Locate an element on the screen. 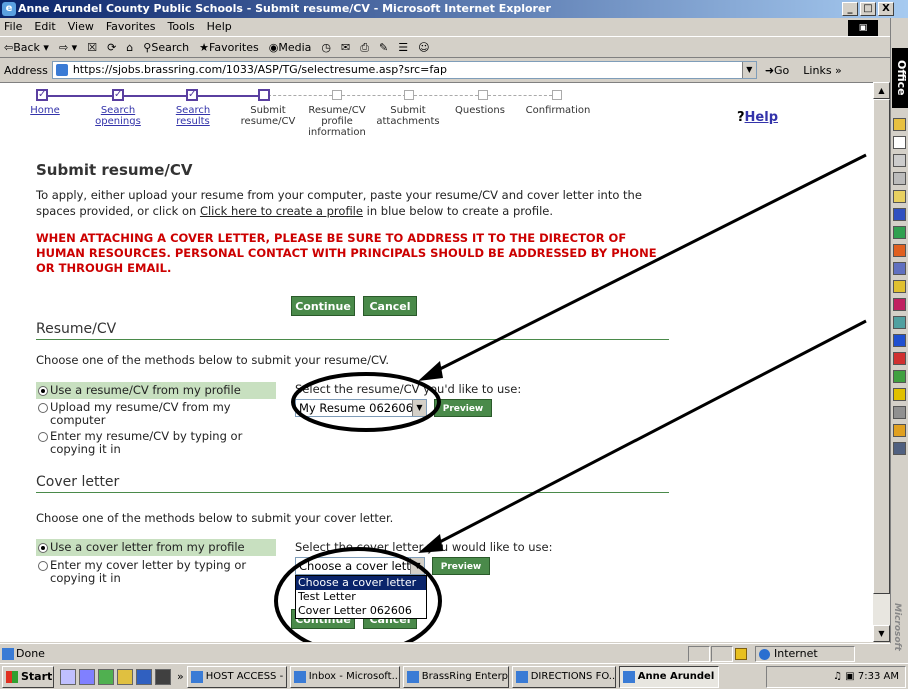 This screenshot has width=908, height=689. help-link: ?Help is located at coordinates (757, 117).